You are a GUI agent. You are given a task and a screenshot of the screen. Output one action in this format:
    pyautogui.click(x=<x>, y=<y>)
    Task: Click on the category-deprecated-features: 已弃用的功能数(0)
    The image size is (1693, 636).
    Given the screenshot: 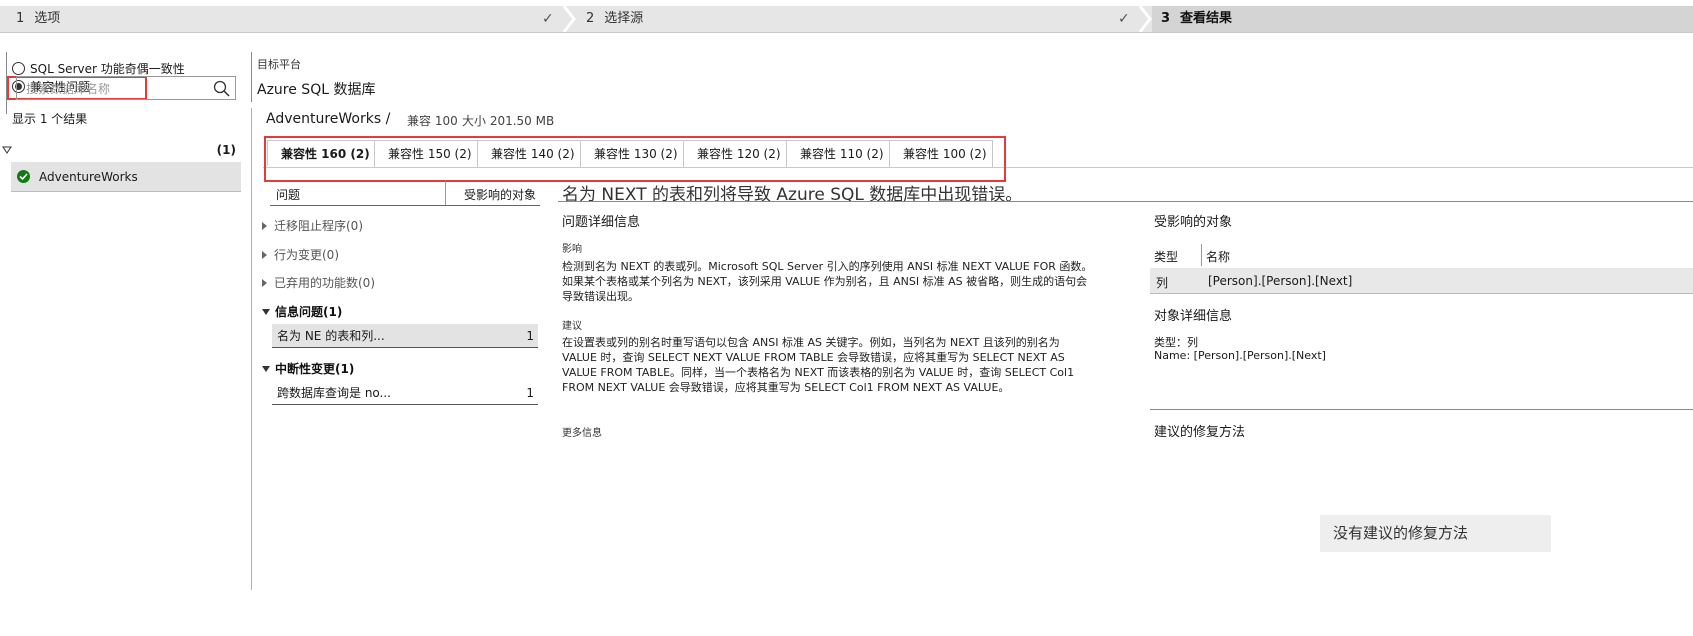 What is the action you would take?
    pyautogui.click(x=318, y=282)
    